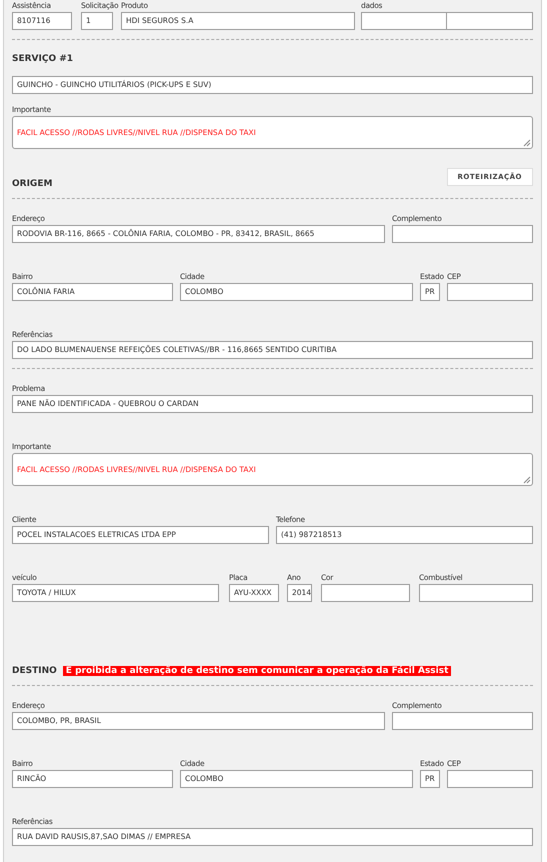  Describe the element at coordinates (43, 59) in the screenshot. I see `section-title: SERVIÇO #1` at that location.